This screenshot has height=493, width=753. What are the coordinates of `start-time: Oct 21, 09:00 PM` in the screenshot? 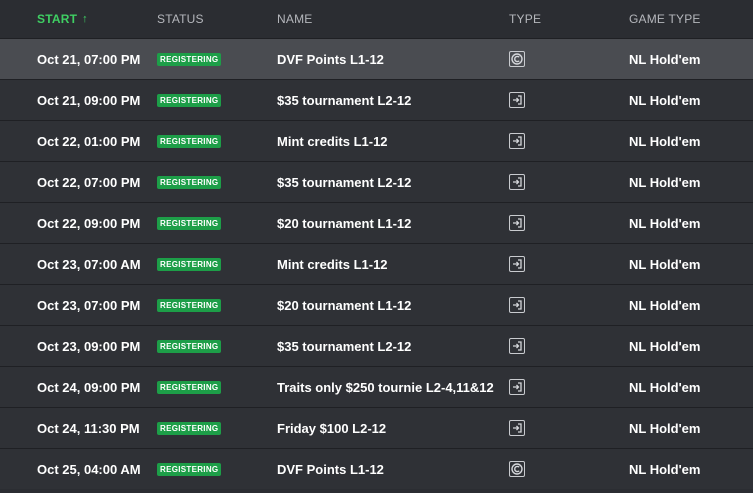 It's located at (89, 100).